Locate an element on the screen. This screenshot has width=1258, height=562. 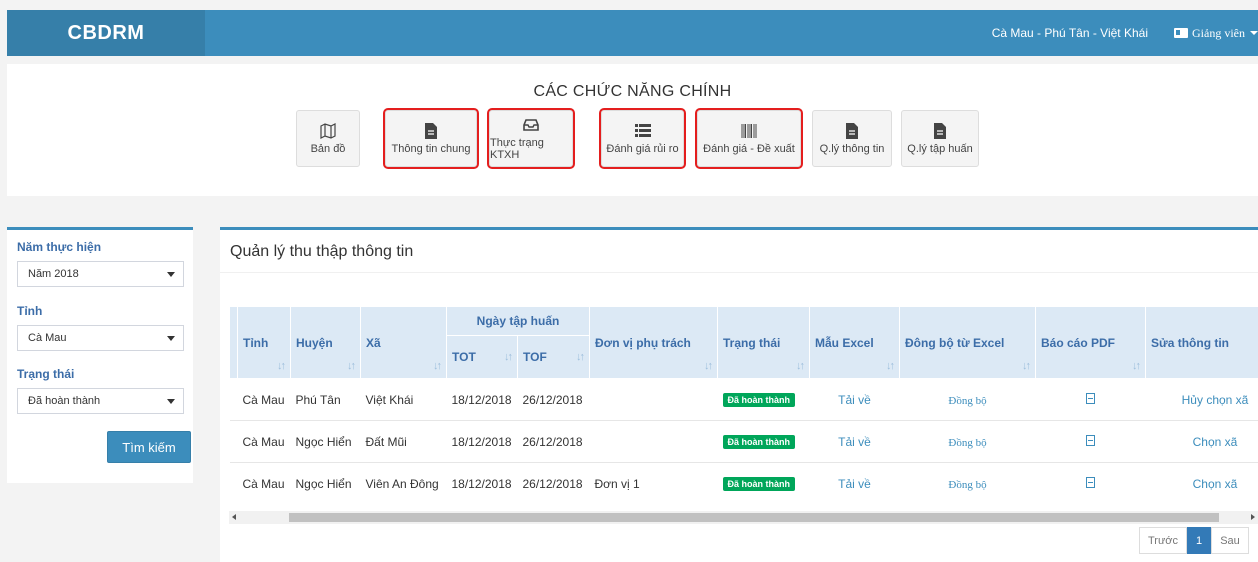
info-management-button: Q.lý thông tin is located at coordinates (852, 138).